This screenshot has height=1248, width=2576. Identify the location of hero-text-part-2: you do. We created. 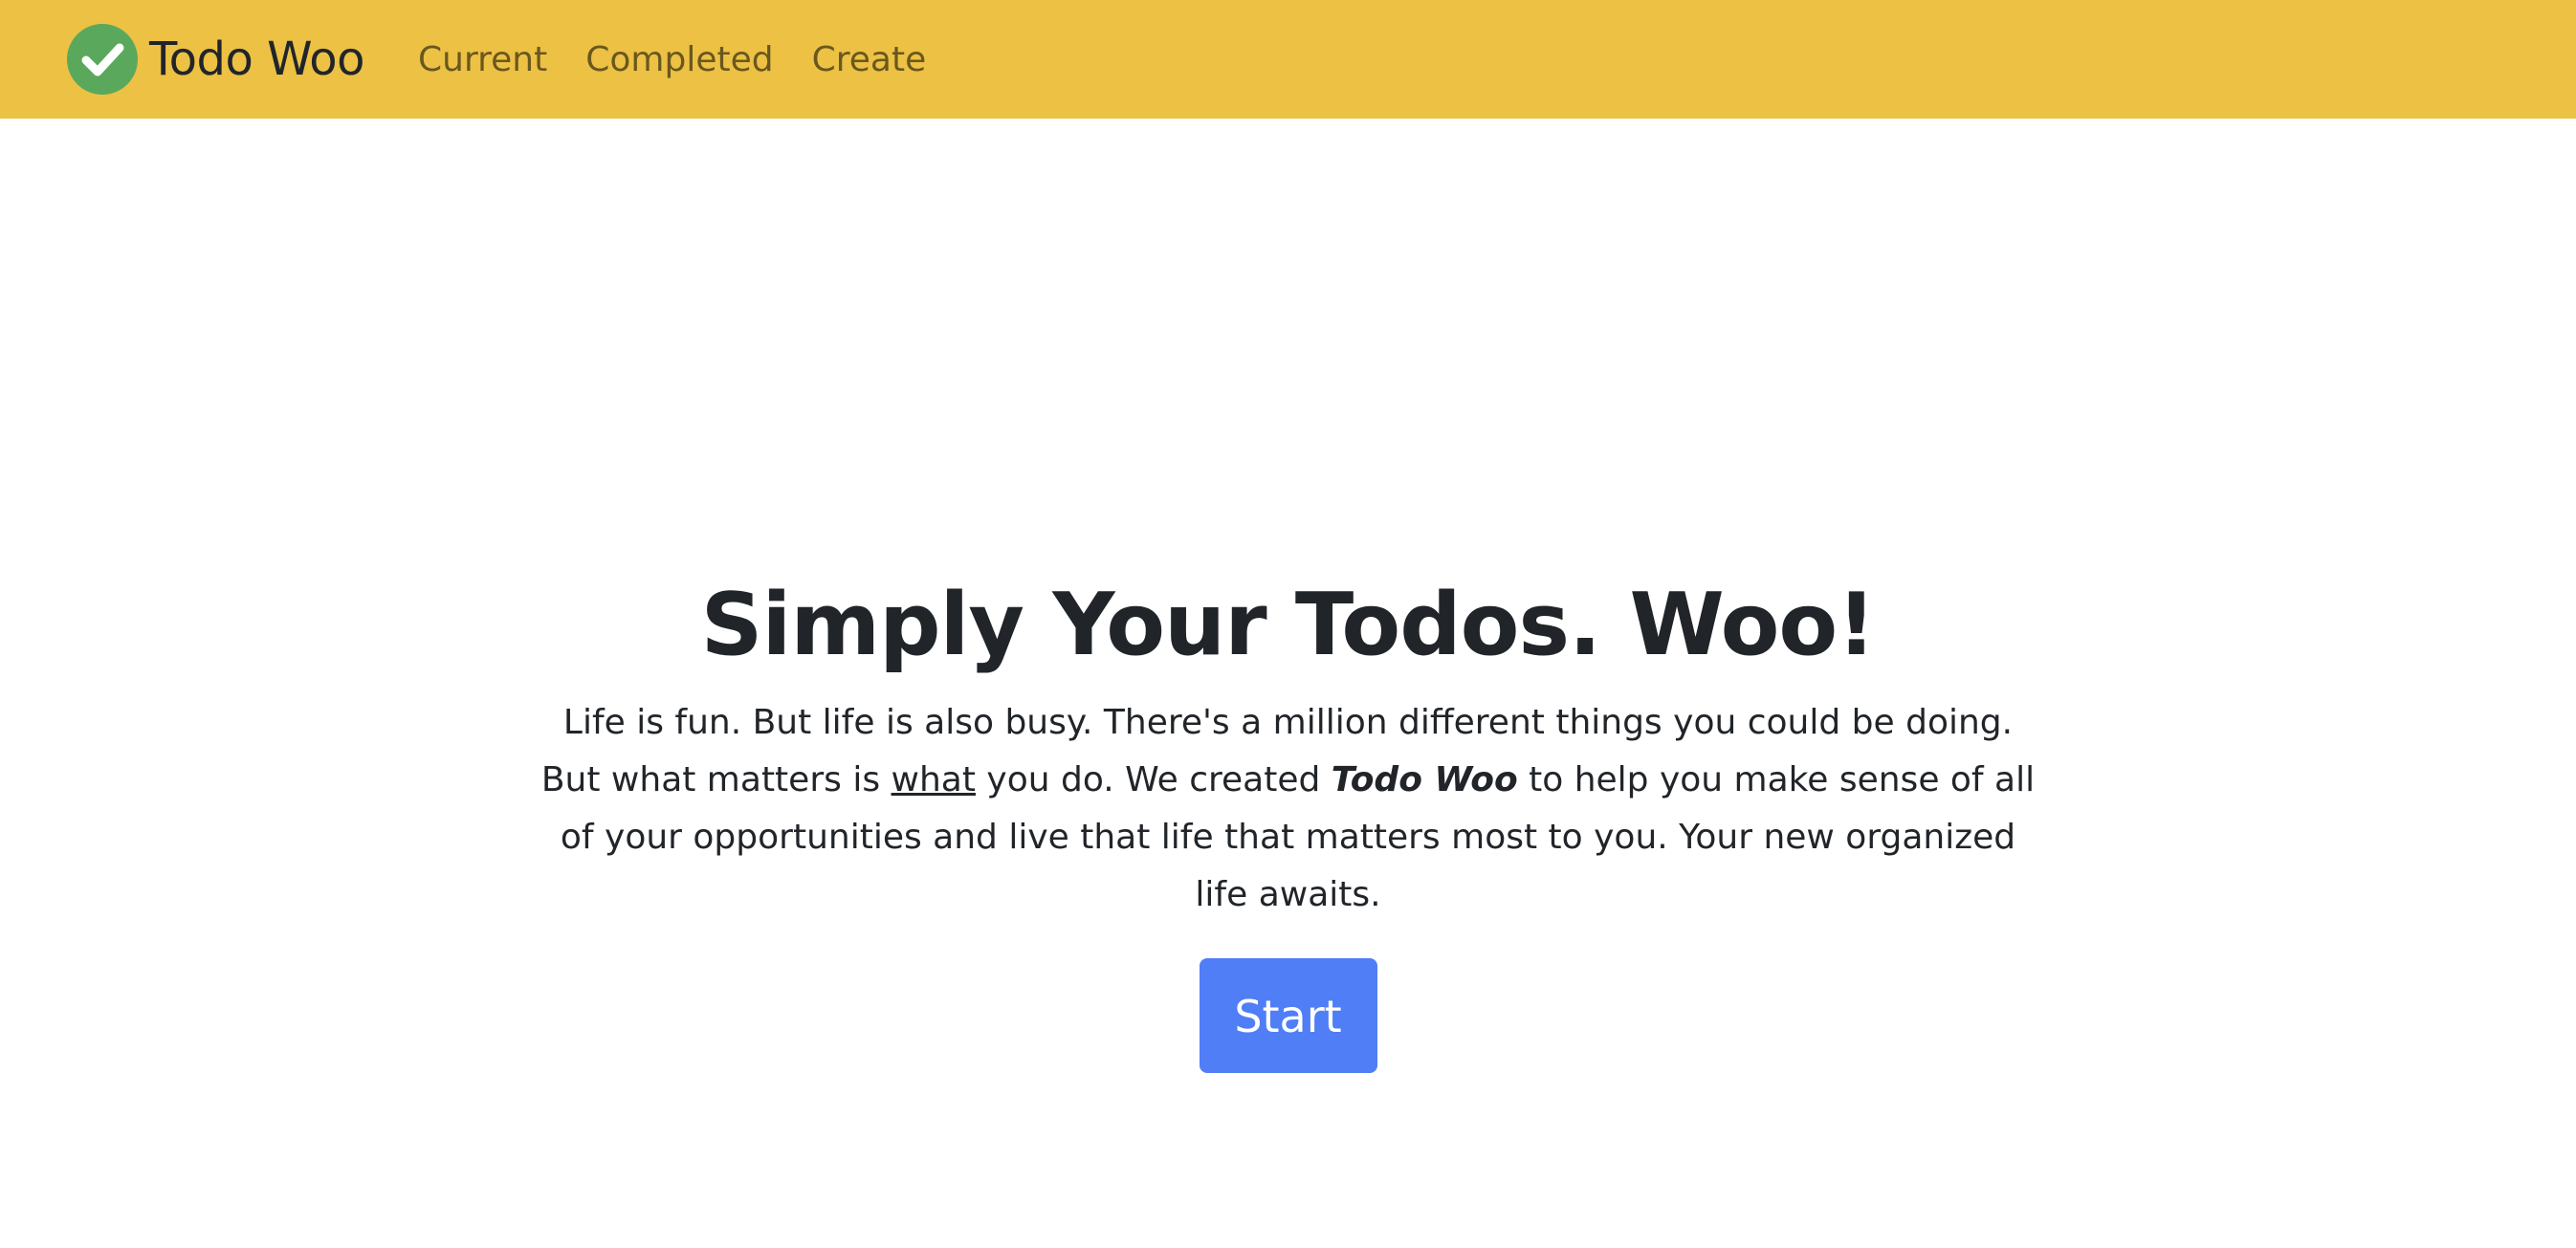
(1154, 779).